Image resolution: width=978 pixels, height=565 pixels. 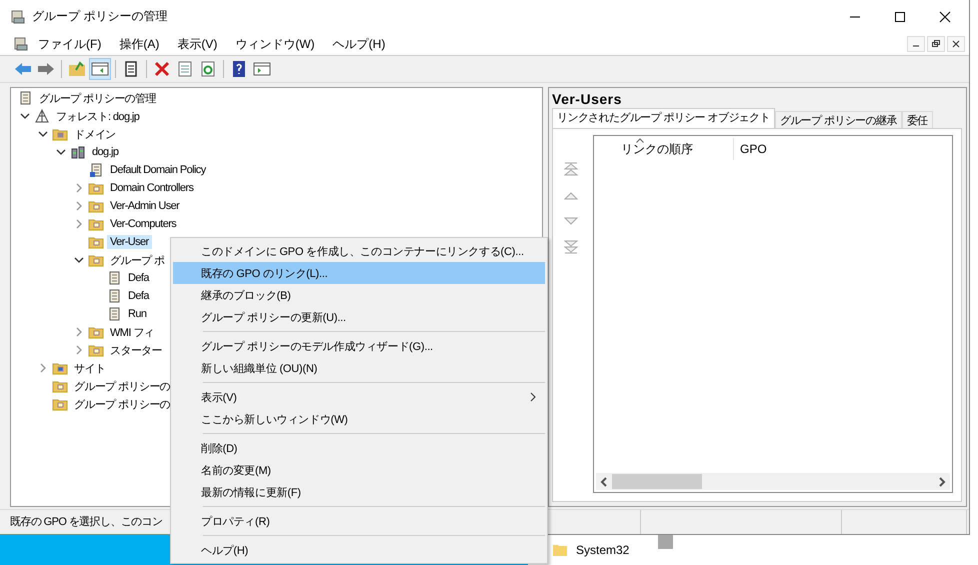 I want to click on tree-item: フォレスト: dog.jp, so click(x=97, y=116).